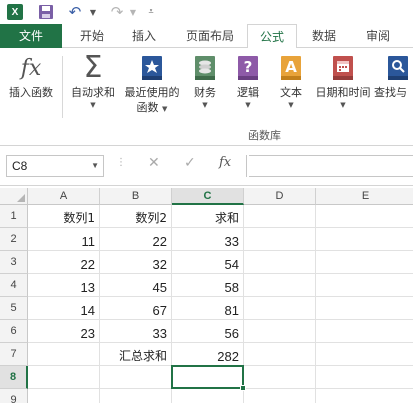 The image size is (413, 403). What do you see at coordinates (14, 196) in the screenshot?
I see `select-all-corner` at bounding box center [14, 196].